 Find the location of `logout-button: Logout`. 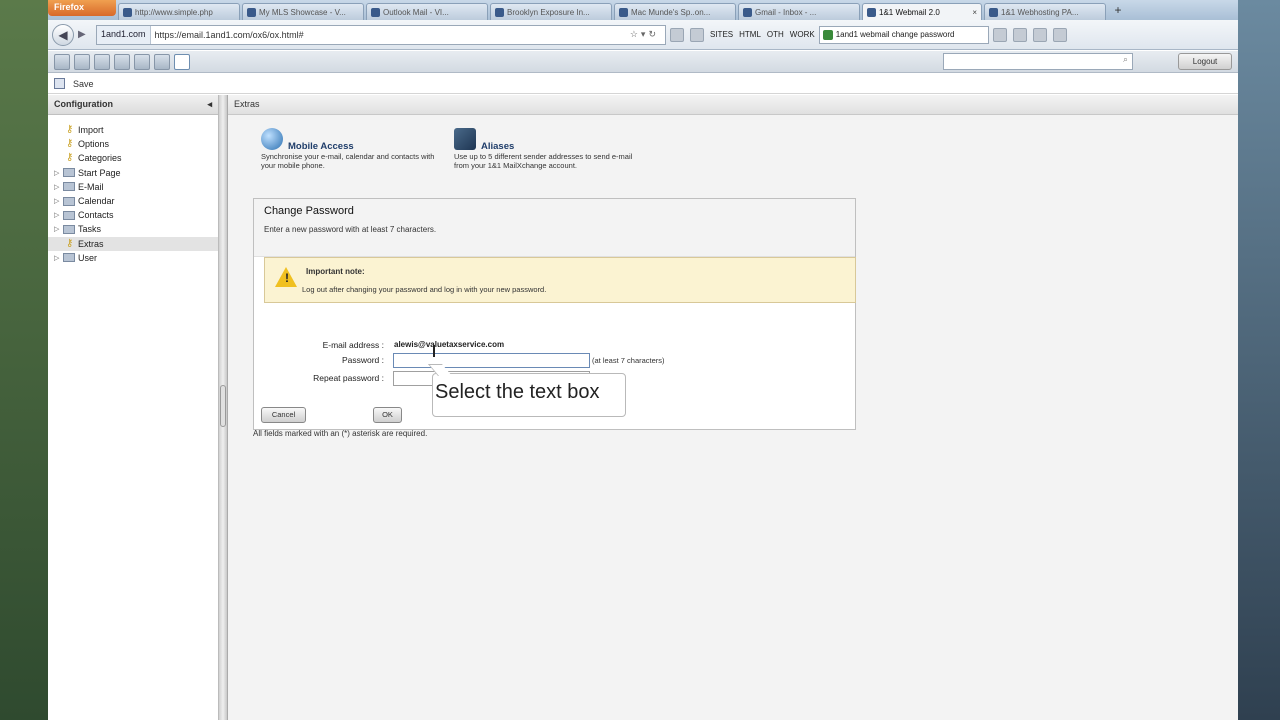

logout-button: Logout is located at coordinates (1205, 61).